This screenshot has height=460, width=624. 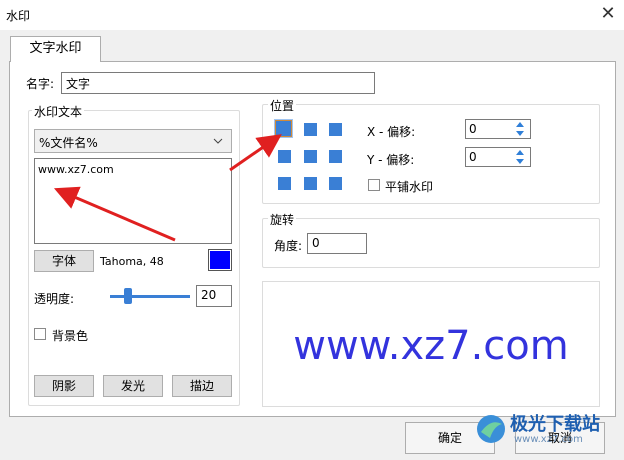 I want to click on site-logo-url: www.xz7.com, so click(x=548, y=439).